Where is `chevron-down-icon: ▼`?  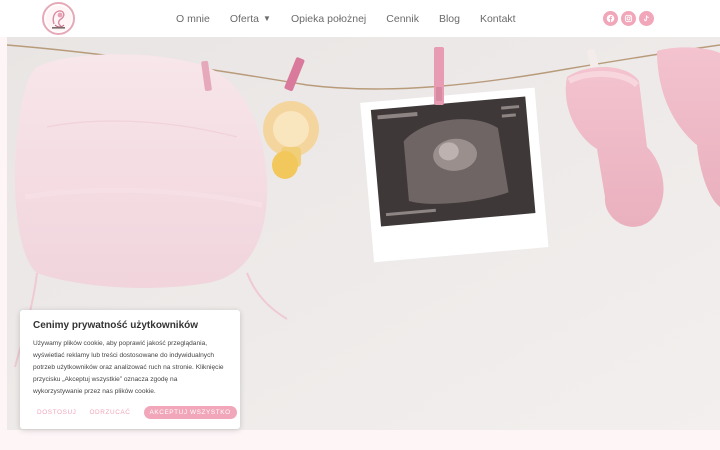
chevron-down-icon: ▼ is located at coordinates (267, 18).